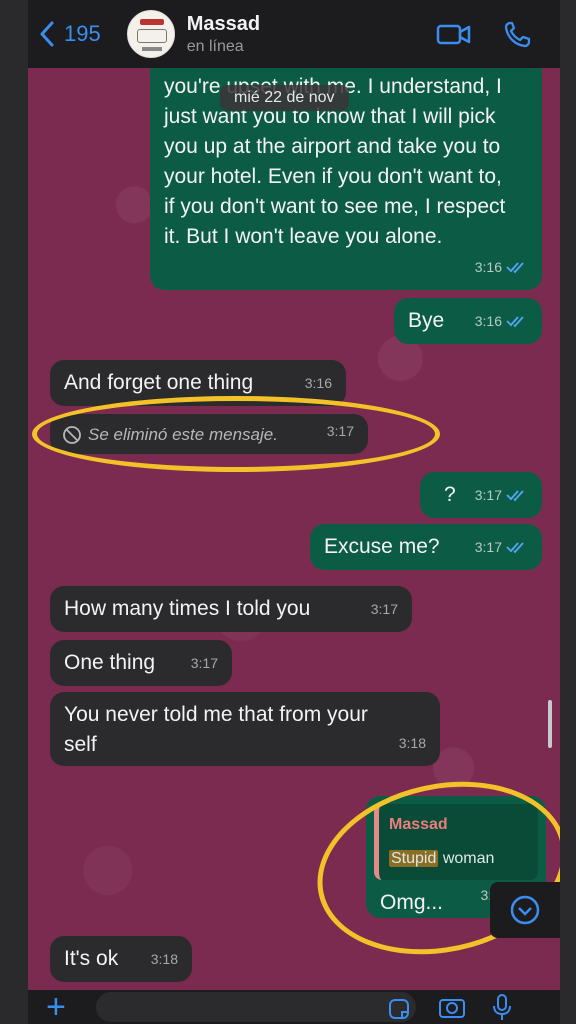  Describe the element at coordinates (414, 858) in the screenshot. I see `highlighted-word: Stupid` at that location.